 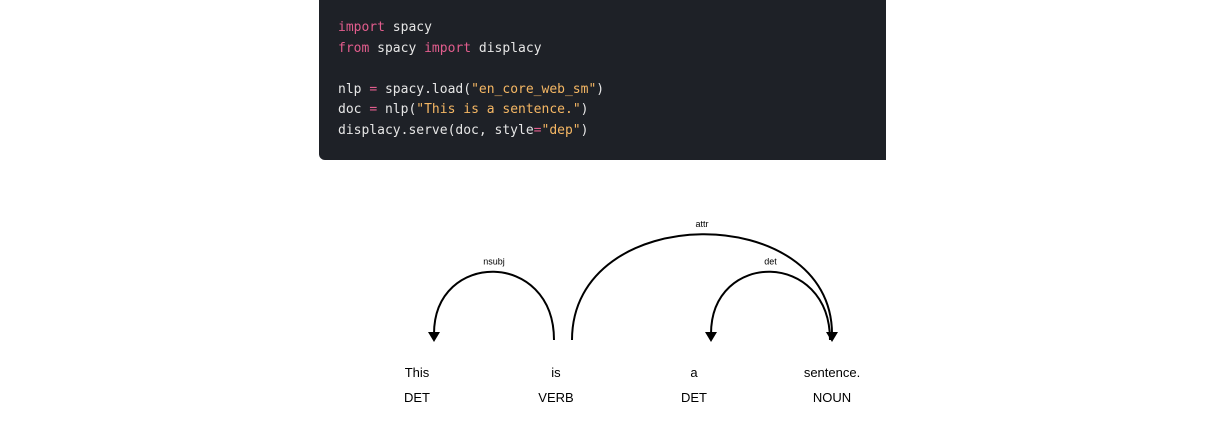 I want to click on pos-tag: VERB, so click(x=555, y=397).